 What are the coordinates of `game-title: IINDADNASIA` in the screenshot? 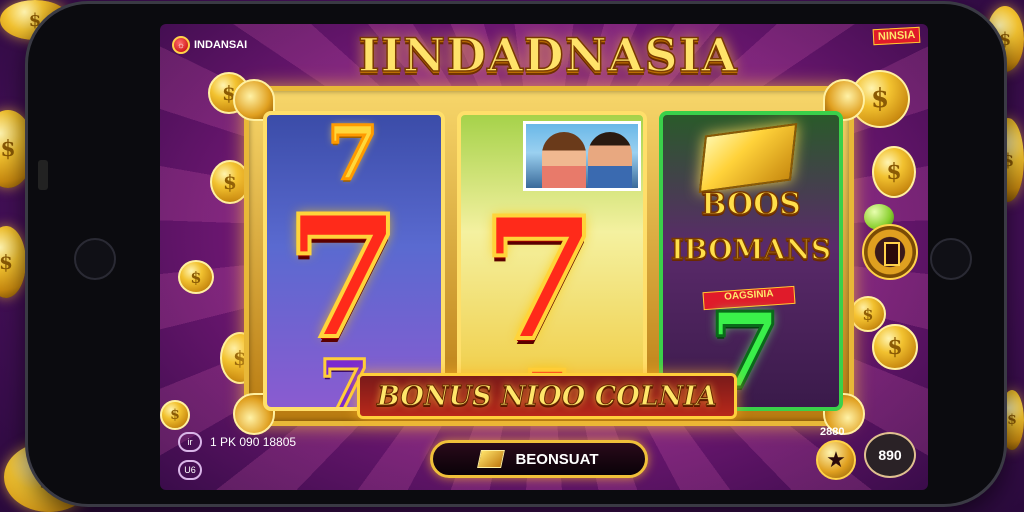 It's located at (547, 55).